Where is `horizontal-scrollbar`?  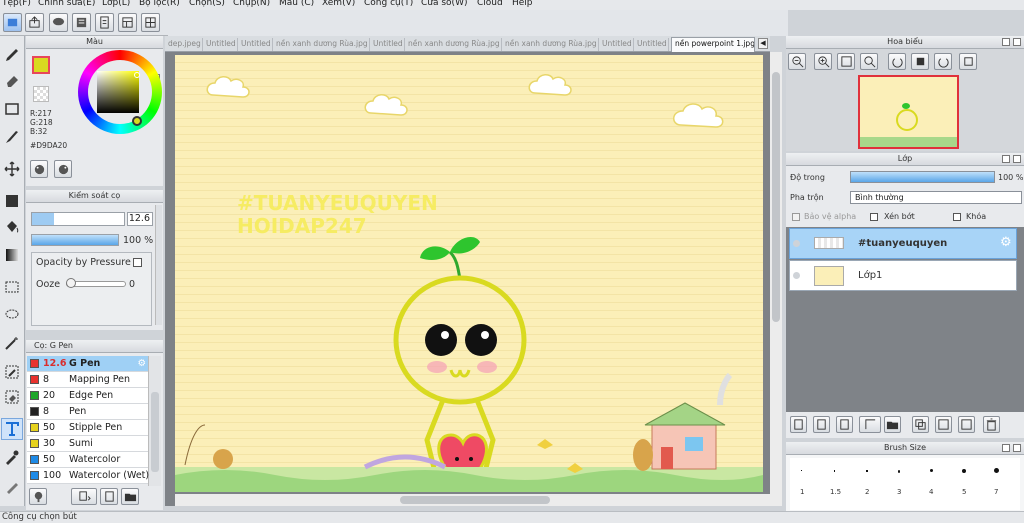
horizontal-scrollbar is located at coordinates (472, 500).